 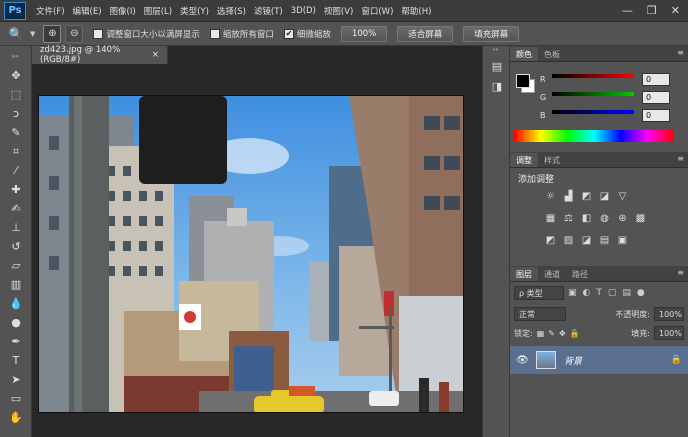 I want to click on filter-smart-object-icon: ▤, so click(x=626, y=293).